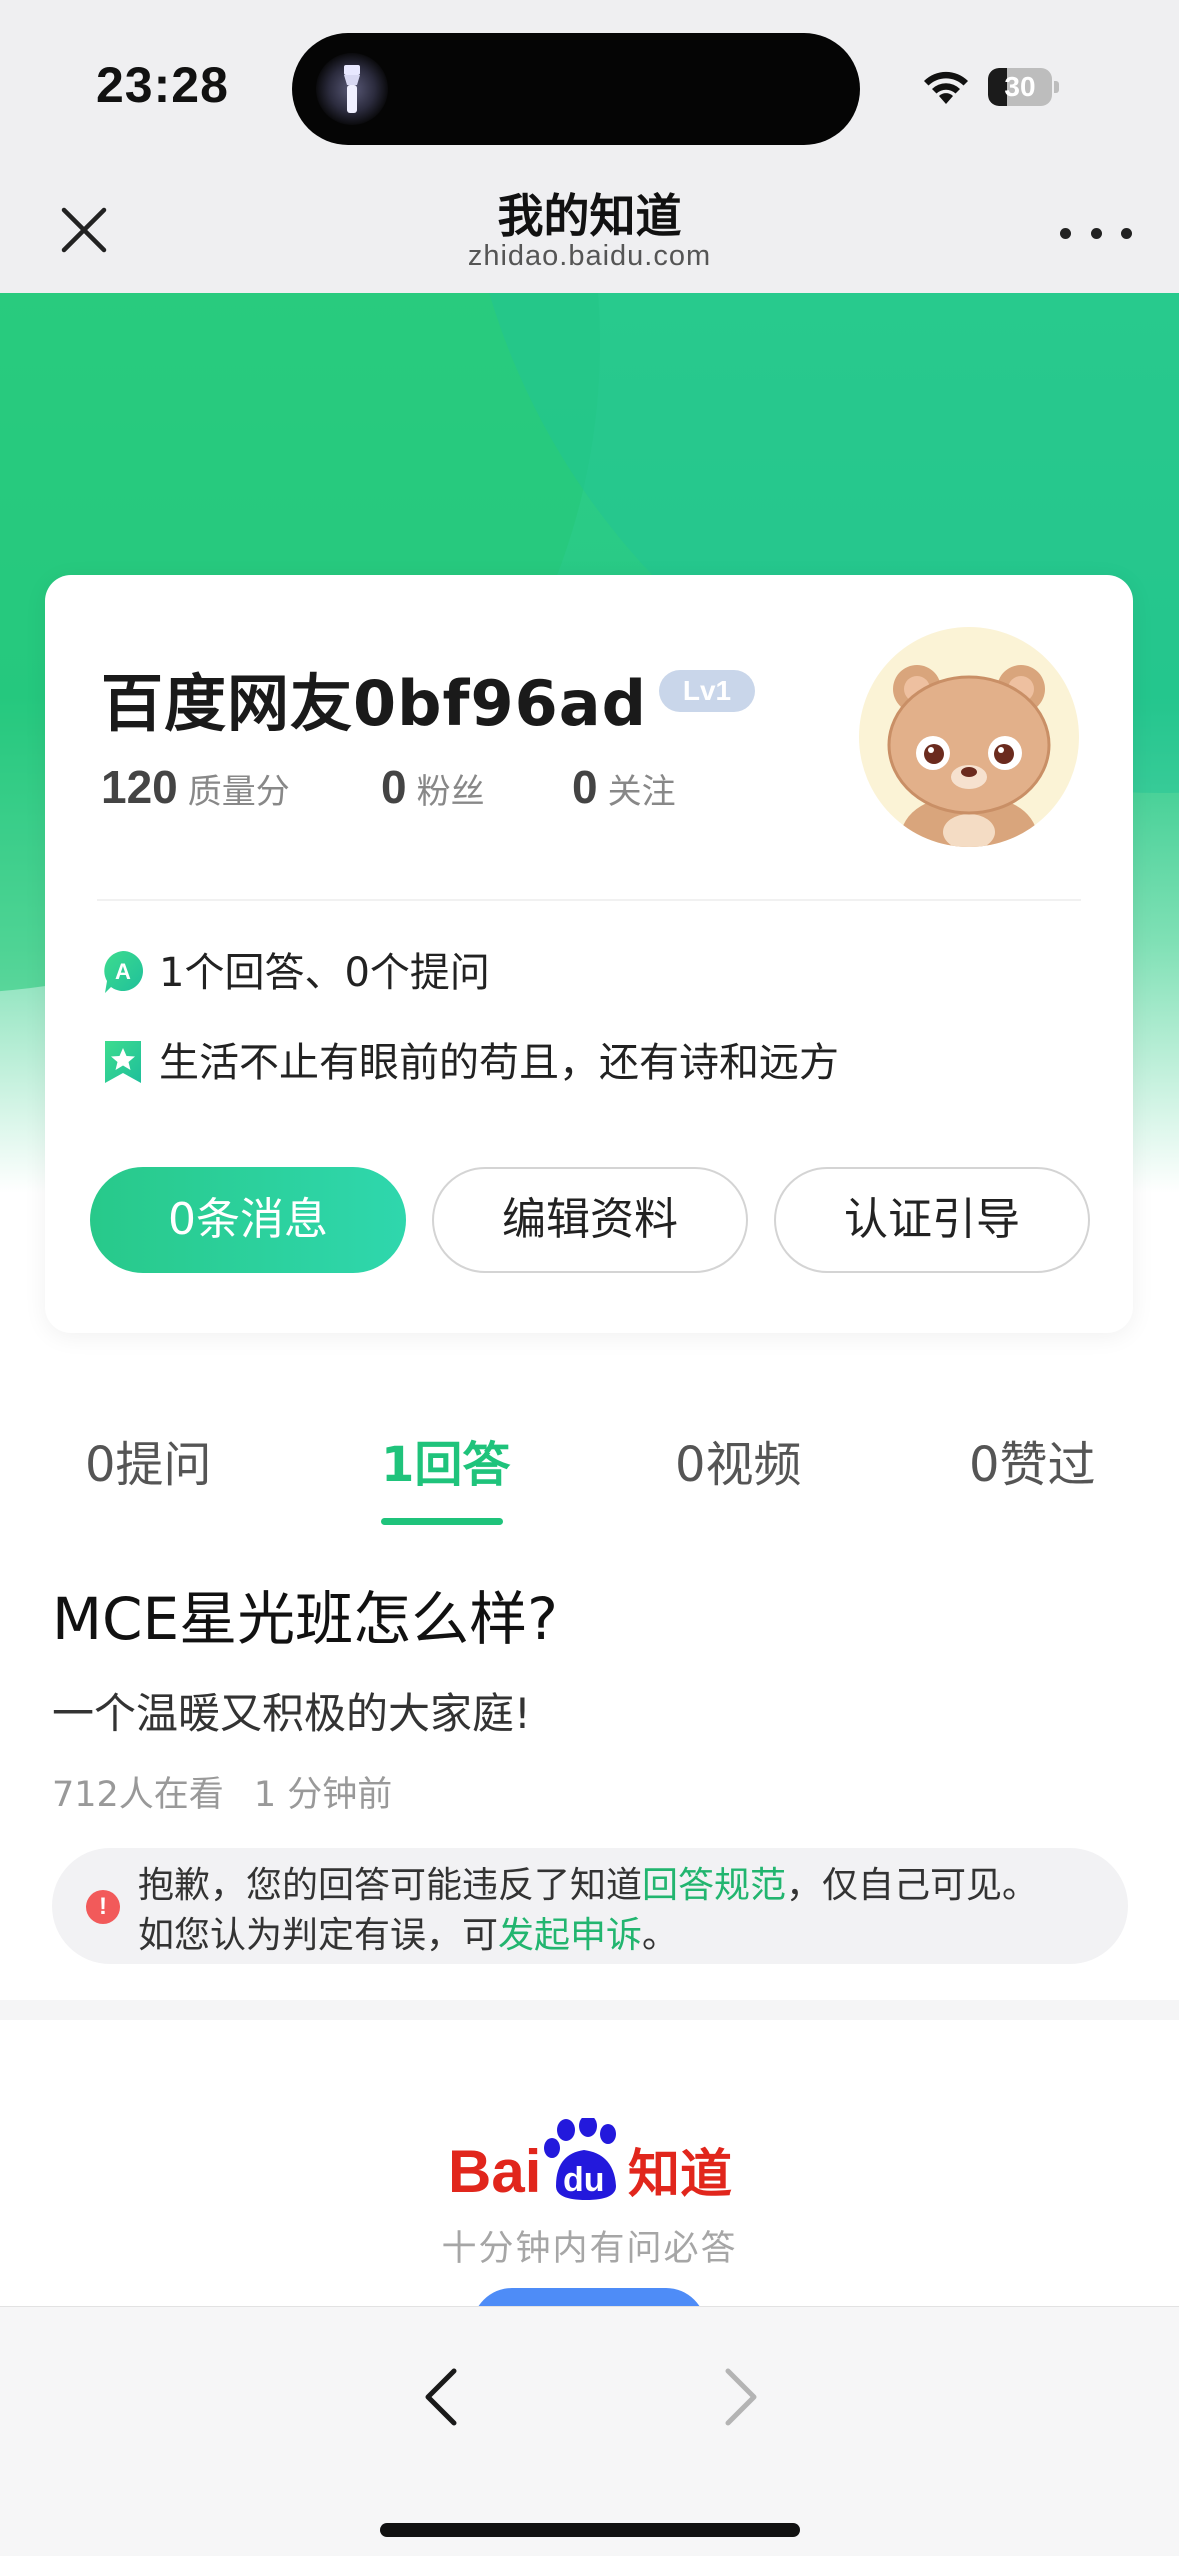 The image size is (1179, 2556). What do you see at coordinates (932, 1220) in the screenshot?
I see `verification-guide-button: 认证引导` at bounding box center [932, 1220].